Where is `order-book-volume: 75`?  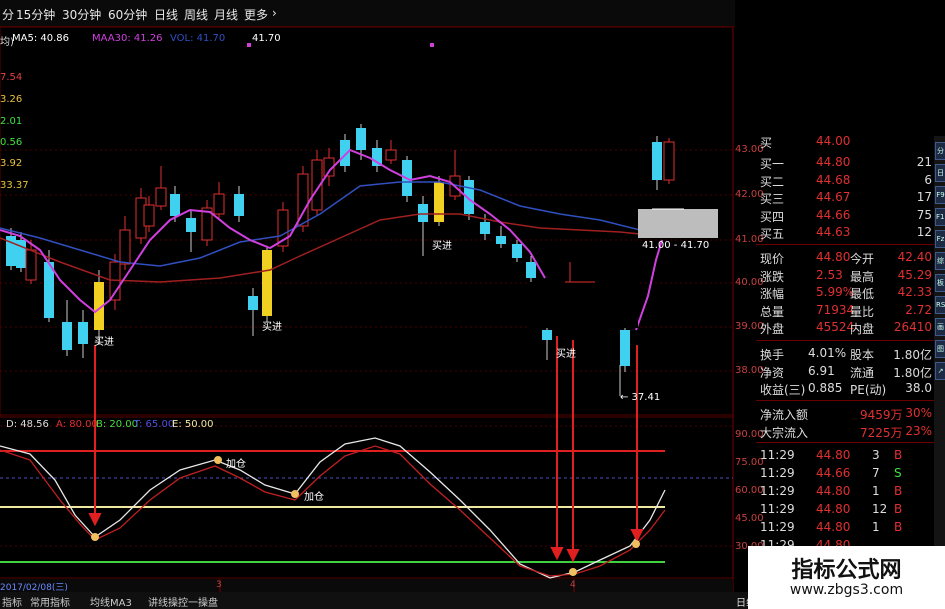
order-book-volume: 75 is located at coordinates (924, 214).